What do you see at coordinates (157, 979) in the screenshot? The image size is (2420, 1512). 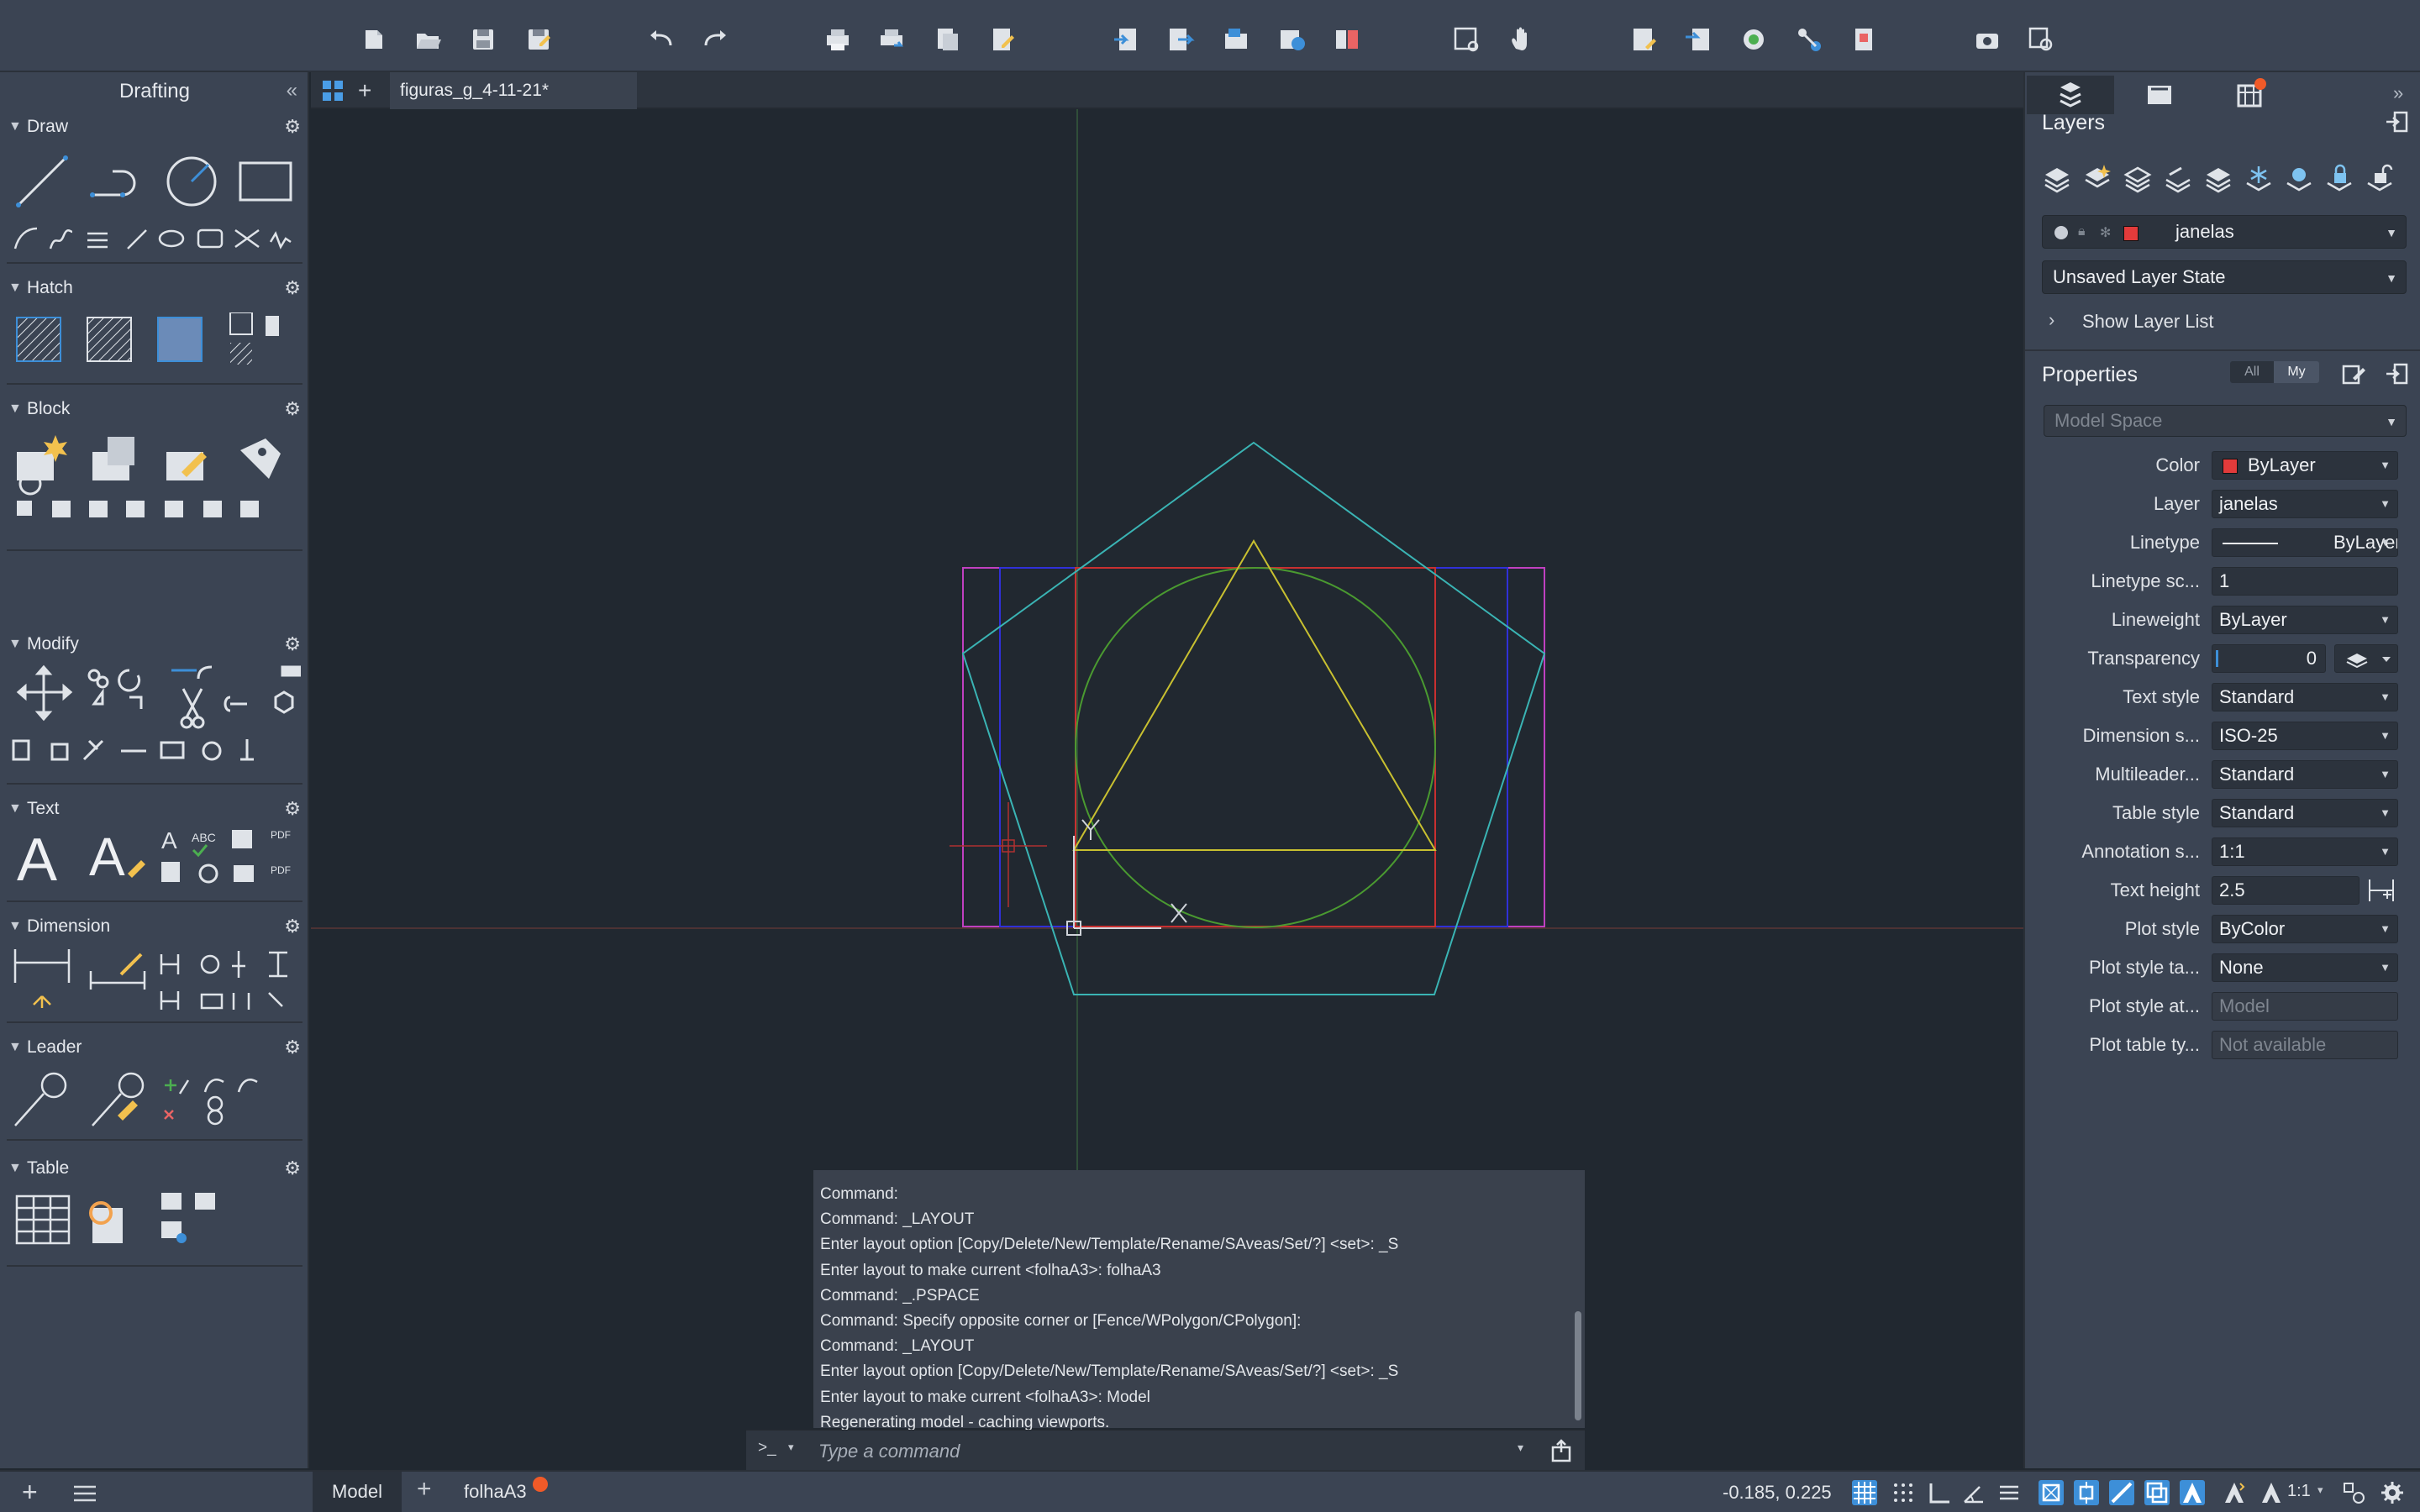 I see `dimension-tools` at bounding box center [157, 979].